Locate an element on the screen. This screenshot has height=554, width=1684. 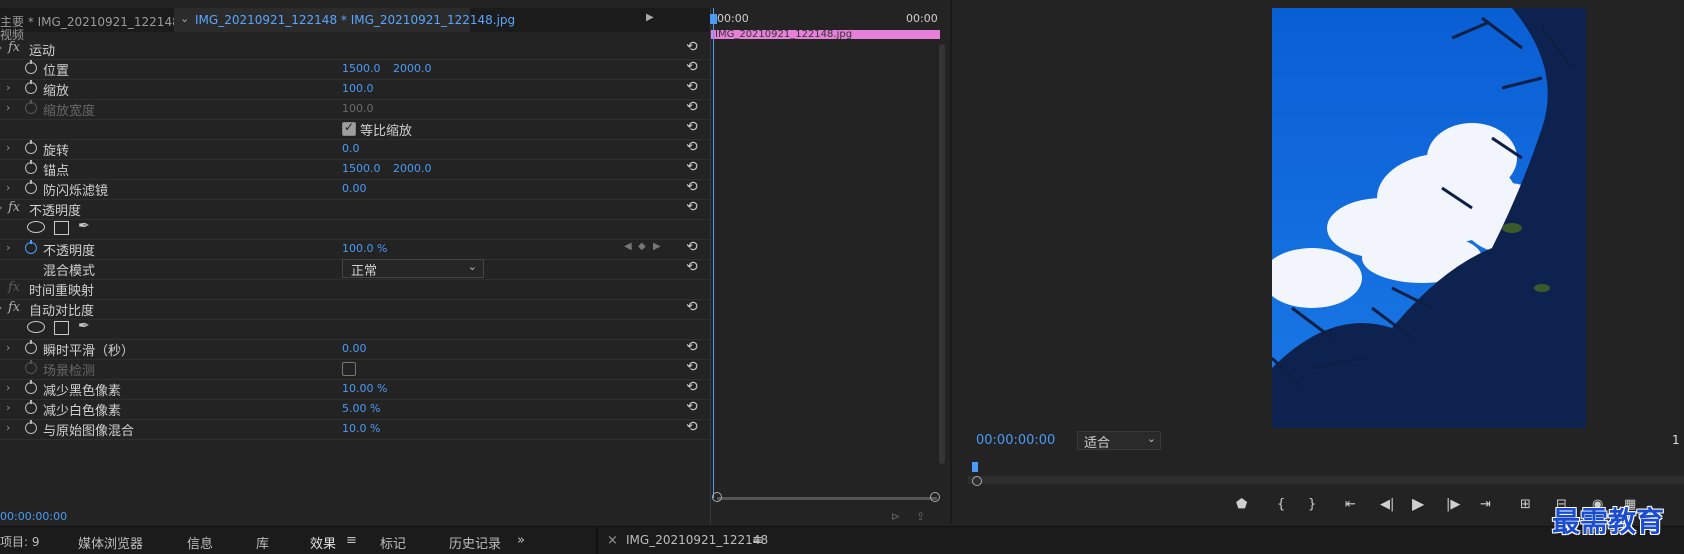
program-timecode: 00:00:00:00 is located at coordinates (1015, 440).